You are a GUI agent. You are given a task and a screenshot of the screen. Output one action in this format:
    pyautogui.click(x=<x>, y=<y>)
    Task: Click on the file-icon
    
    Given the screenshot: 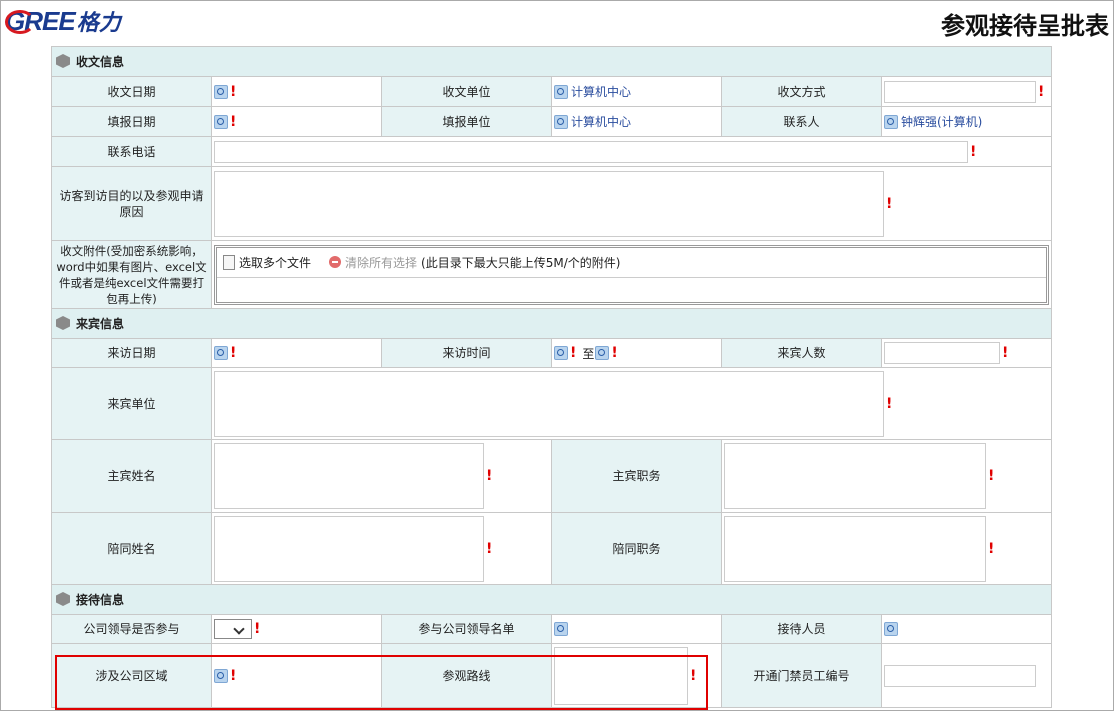 What is the action you would take?
    pyautogui.click(x=229, y=262)
    